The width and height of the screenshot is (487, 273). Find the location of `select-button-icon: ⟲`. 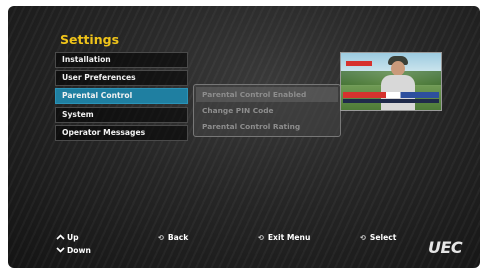

select-button-icon: ⟲ is located at coordinates (363, 238).